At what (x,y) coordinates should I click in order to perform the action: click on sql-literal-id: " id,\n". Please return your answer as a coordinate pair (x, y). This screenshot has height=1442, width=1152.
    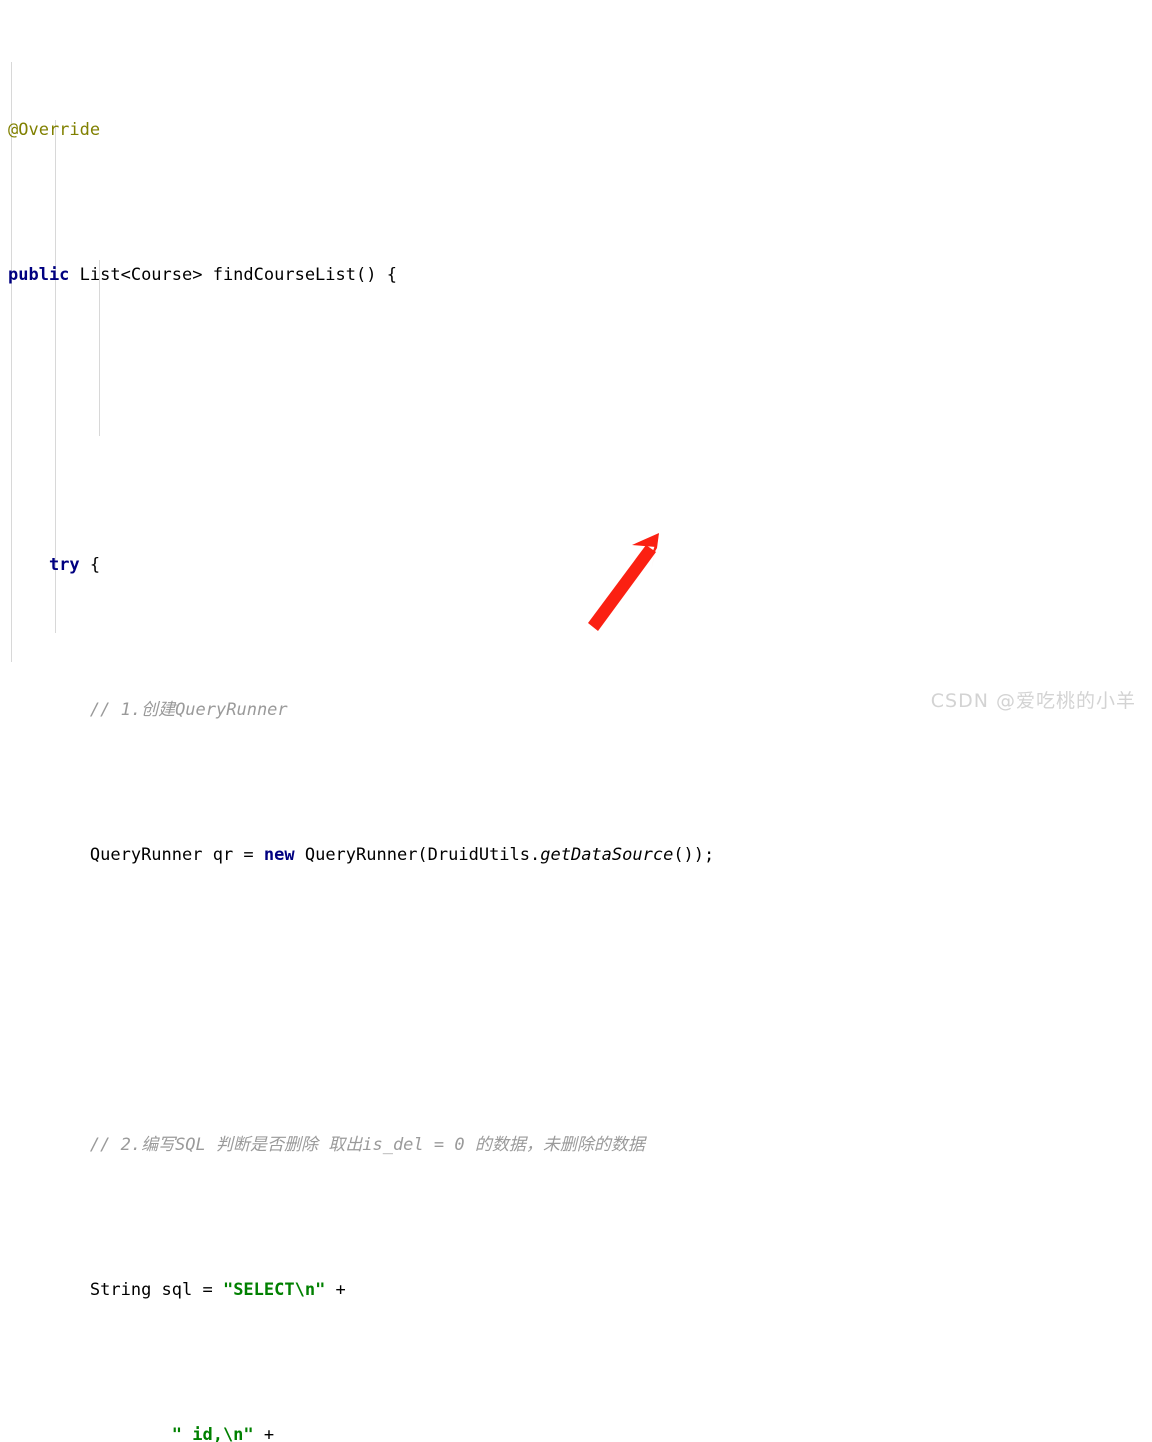
    Looking at the image, I should click on (212, 1433).